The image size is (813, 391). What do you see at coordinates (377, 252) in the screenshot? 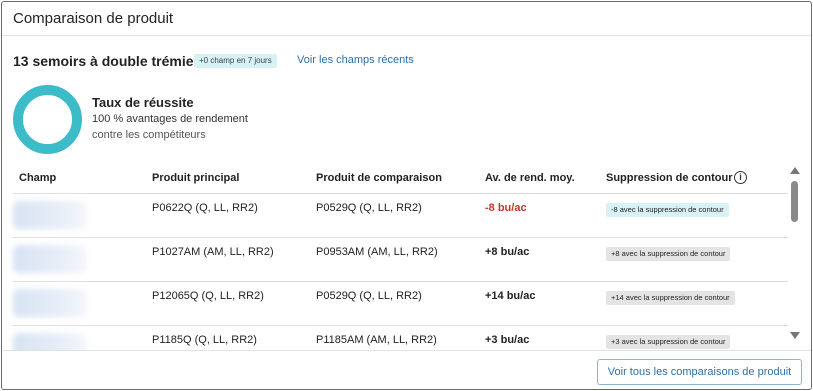
I see `comparison-product-cell: P0953AM (AM, LL, RR2)` at bounding box center [377, 252].